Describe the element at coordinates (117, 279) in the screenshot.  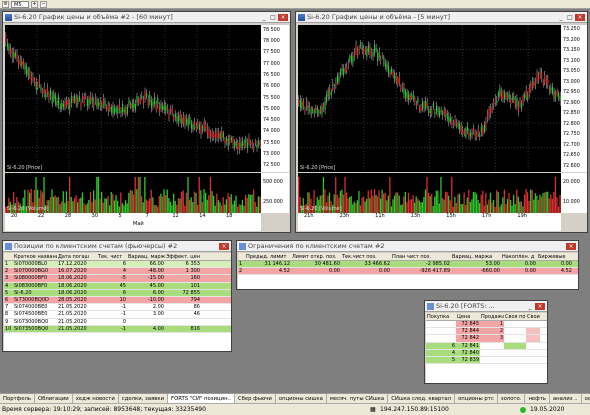
I see `table-row: 3 Si080000BF0 18.06.2020 -5 -15.00 160` at that location.